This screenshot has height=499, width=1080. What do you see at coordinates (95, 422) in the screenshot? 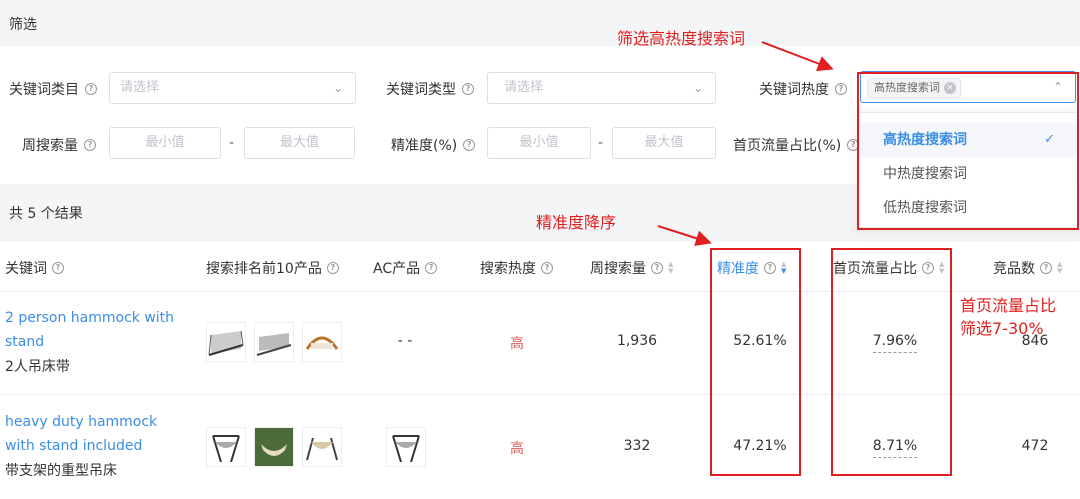
I see `keyword-link: heavy duty hammock` at bounding box center [95, 422].